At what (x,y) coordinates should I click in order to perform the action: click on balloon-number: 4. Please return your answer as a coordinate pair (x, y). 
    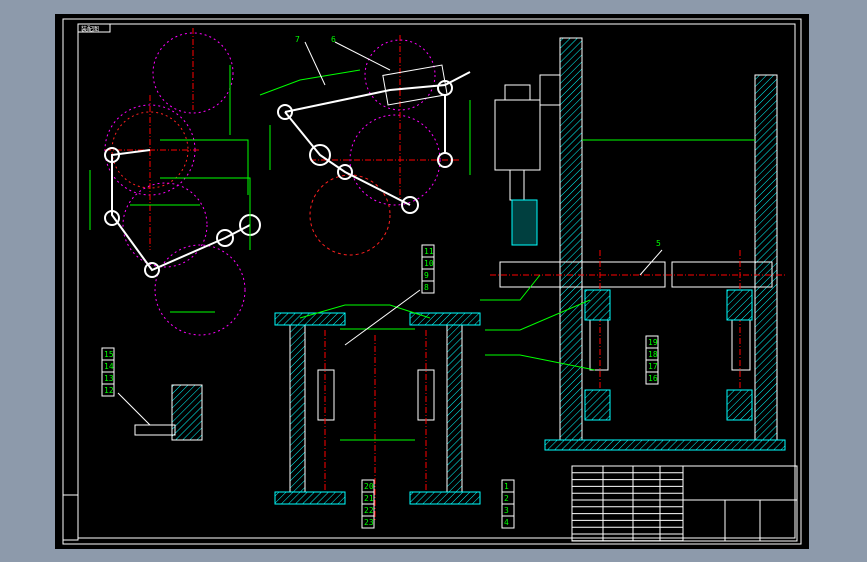
    Looking at the image, I should click on (506, 522).